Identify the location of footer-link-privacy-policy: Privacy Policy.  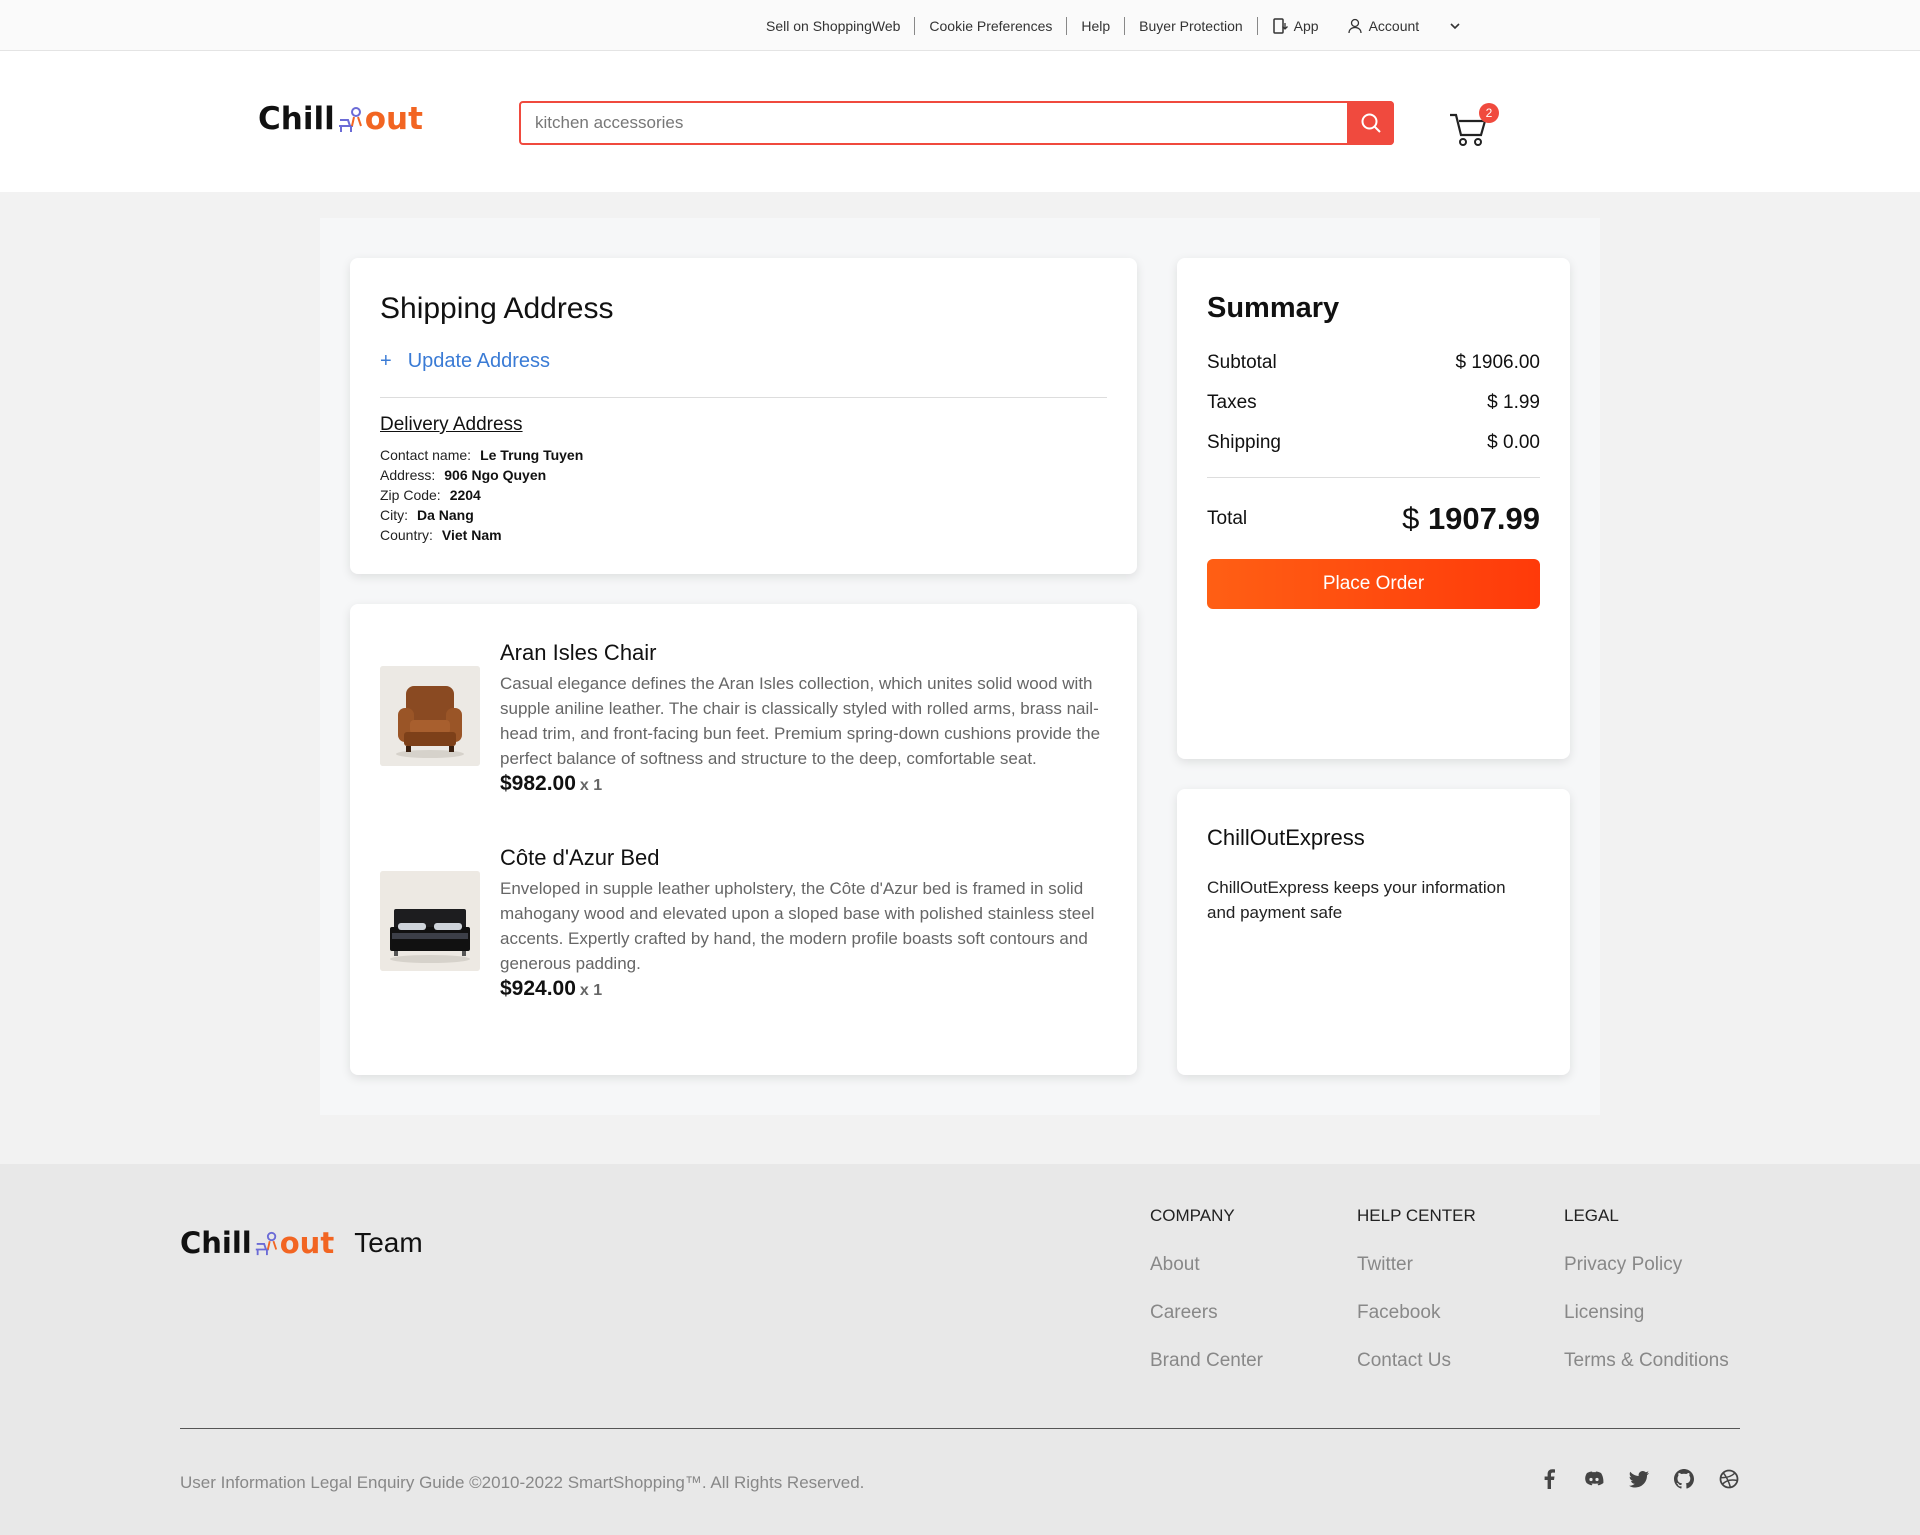
(1646, 1265).